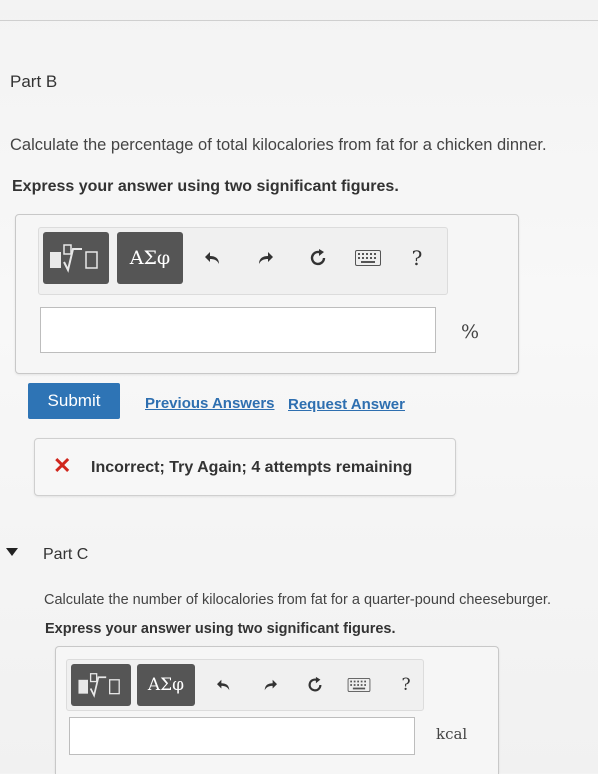  Describe the element at coordinates (74, 401) in the screenshot. I see `submit-button: Submit` at that location.